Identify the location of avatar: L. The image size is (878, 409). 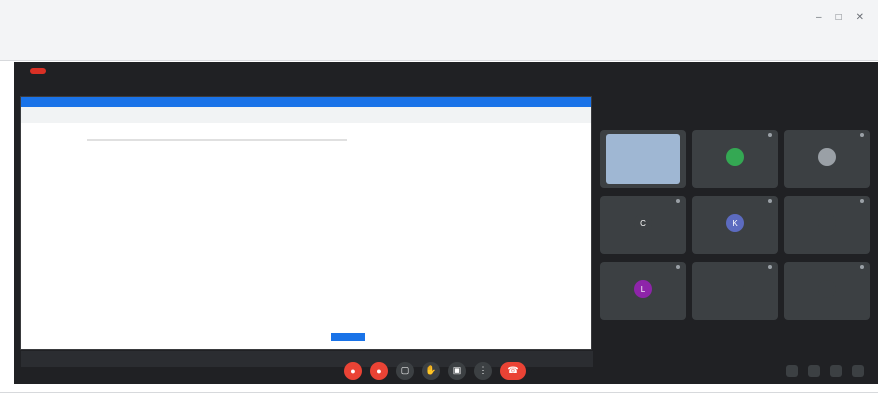
(643, 289).